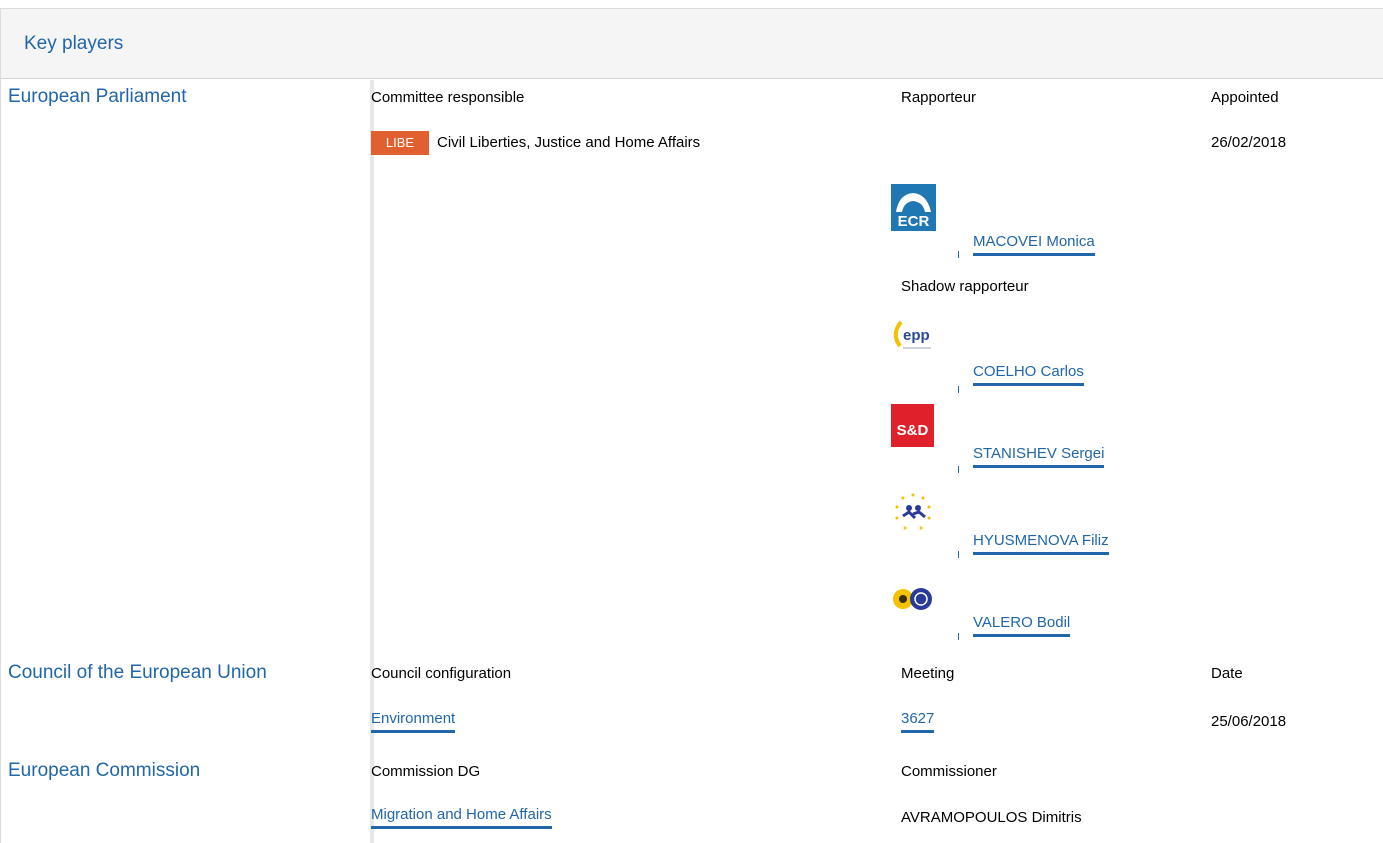 The width and height of the screenshot is (1383, 843). What do you see at coordinates (928, 673) in the screenshot?
I see `meeting-header: Meeting` at bounding box center [928, 673].